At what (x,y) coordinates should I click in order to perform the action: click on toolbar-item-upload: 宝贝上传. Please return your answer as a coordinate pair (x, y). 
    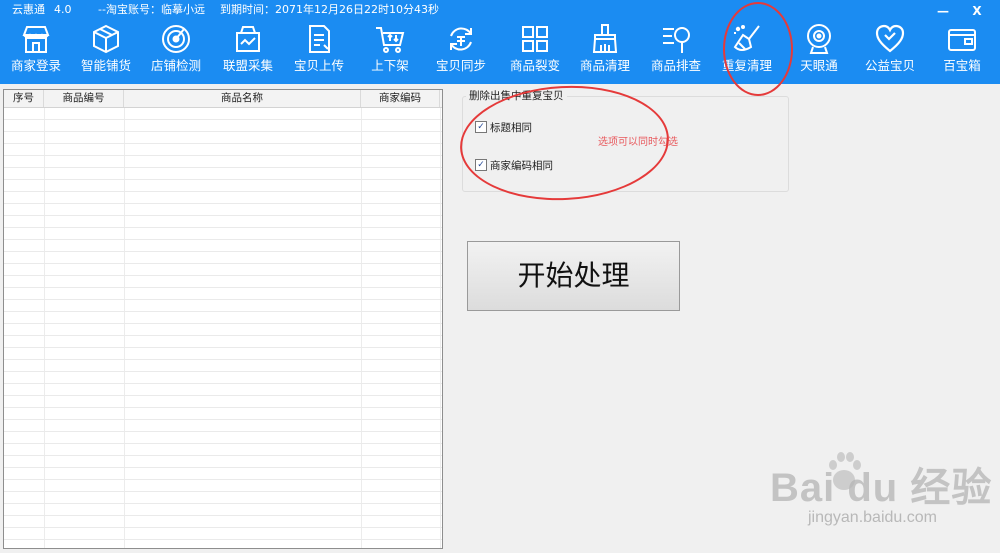
    Looking at the image, I should click on (319, 50).